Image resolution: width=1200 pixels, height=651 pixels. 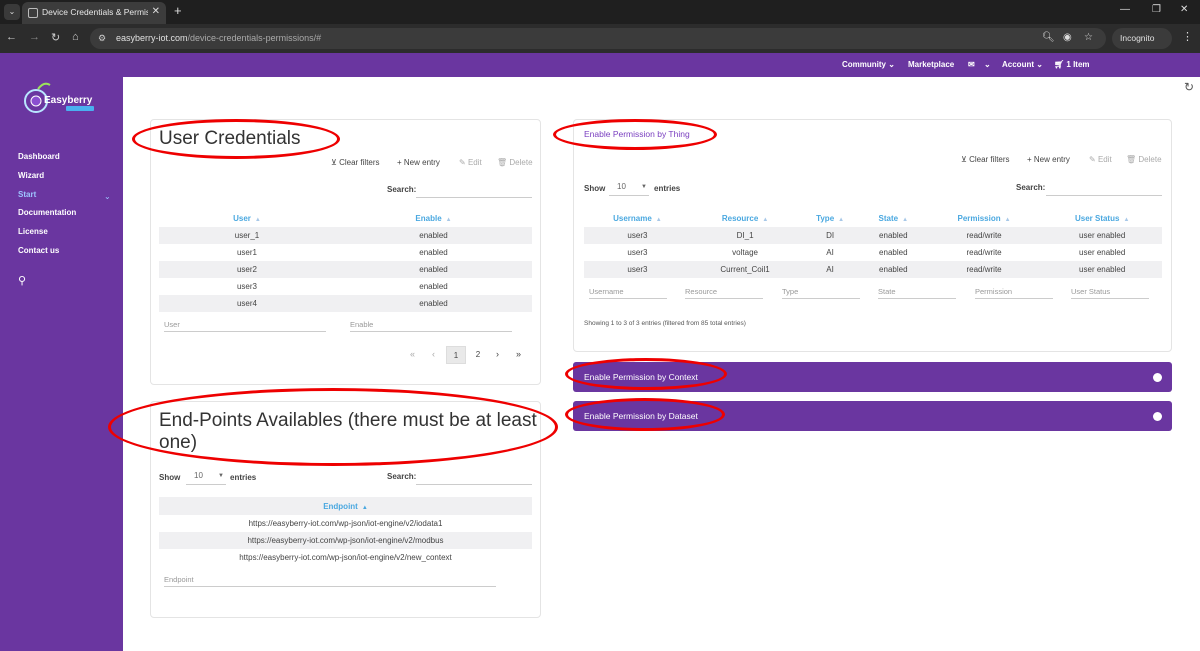 I want to click on filter-enable-input: Enable, so click(x=431, y=326).